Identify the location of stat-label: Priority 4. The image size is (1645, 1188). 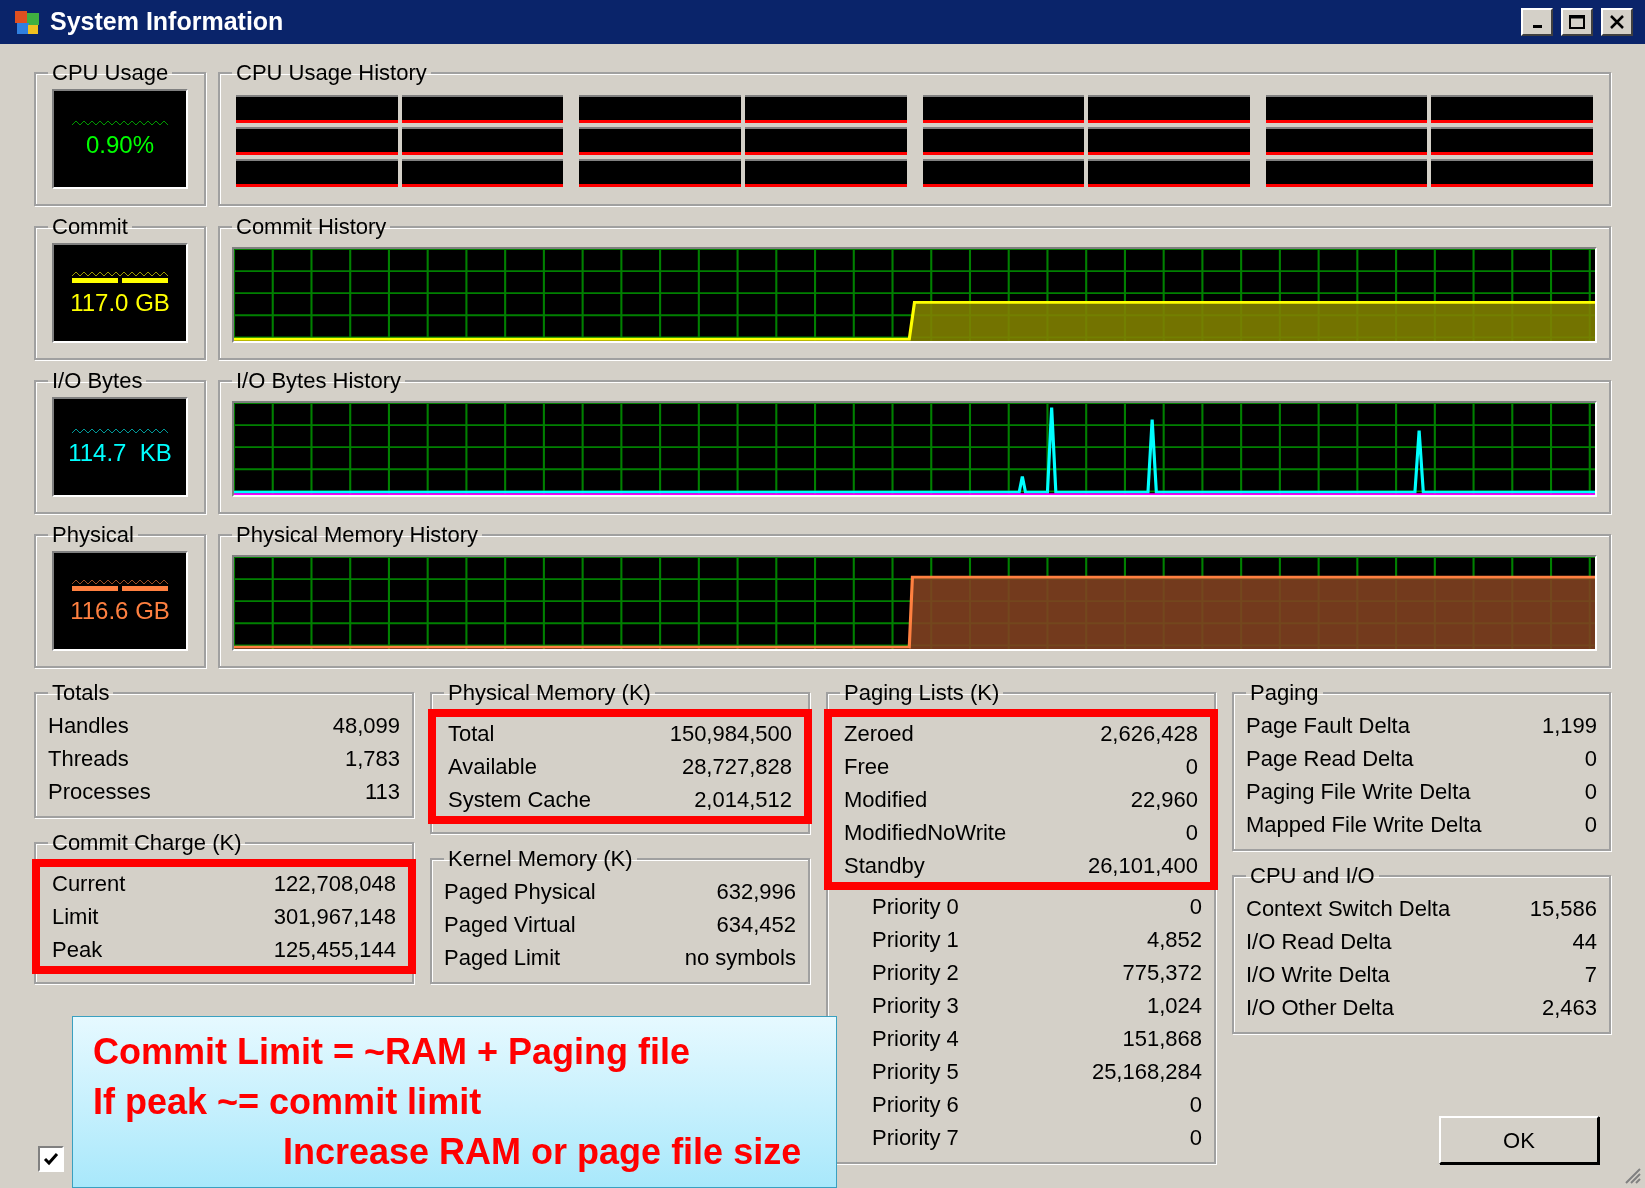
(915, 1039).